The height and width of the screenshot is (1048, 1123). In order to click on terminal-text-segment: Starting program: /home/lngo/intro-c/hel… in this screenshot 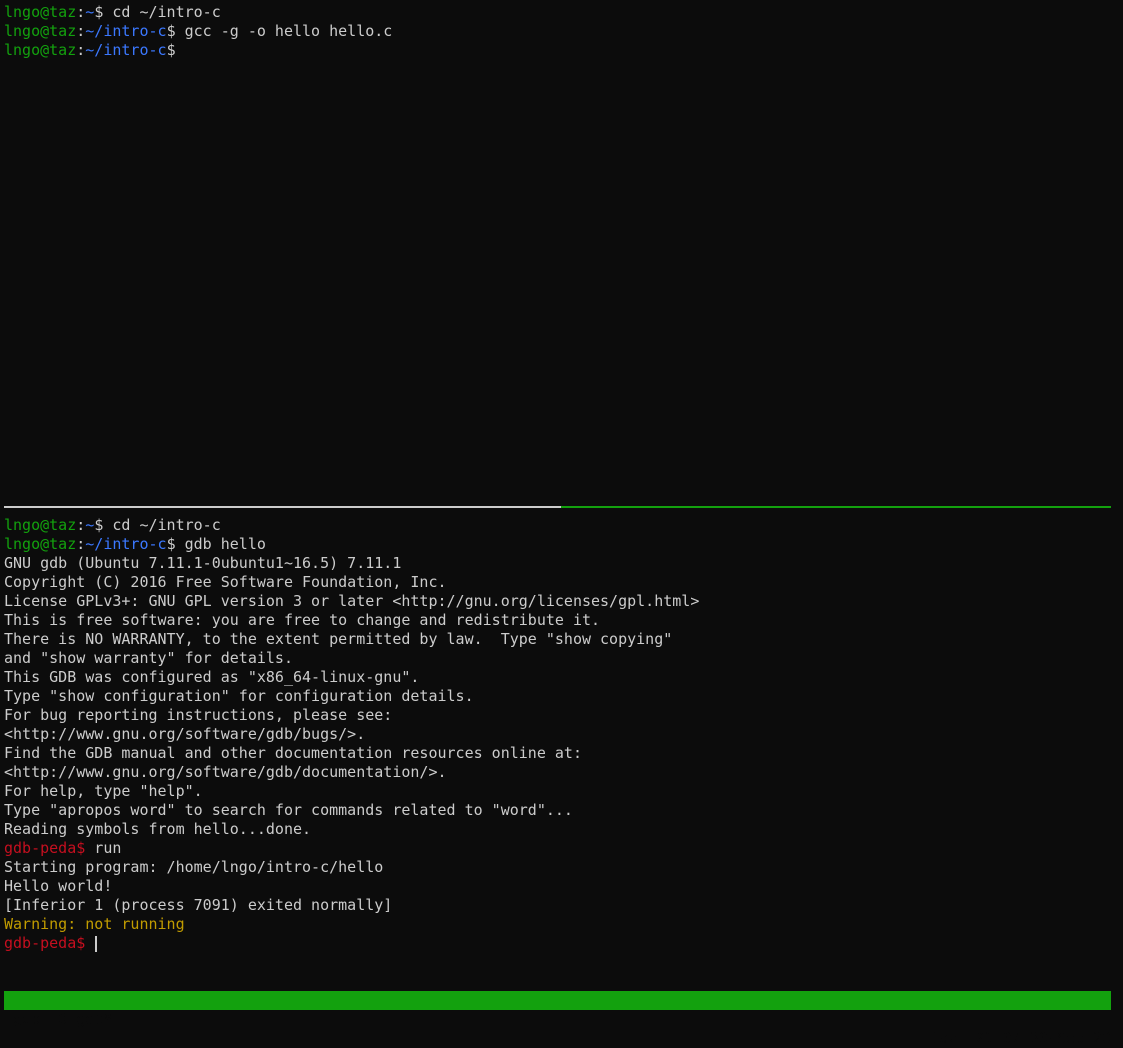, I will do `click(194, 867)`.